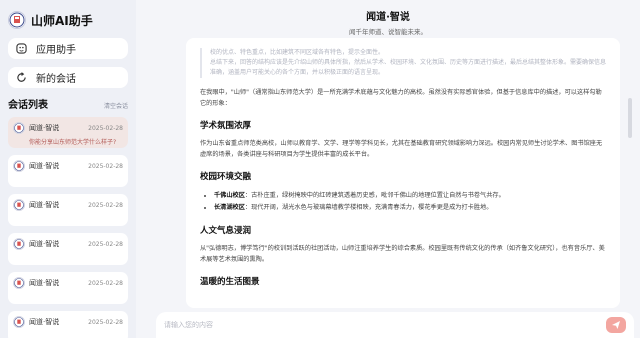  What do you see at coordinates (388, 32) in the screenshot?
I see `chat-subtitle: 闻千年师道、说智能未来。` at bounding box center [388, 32].